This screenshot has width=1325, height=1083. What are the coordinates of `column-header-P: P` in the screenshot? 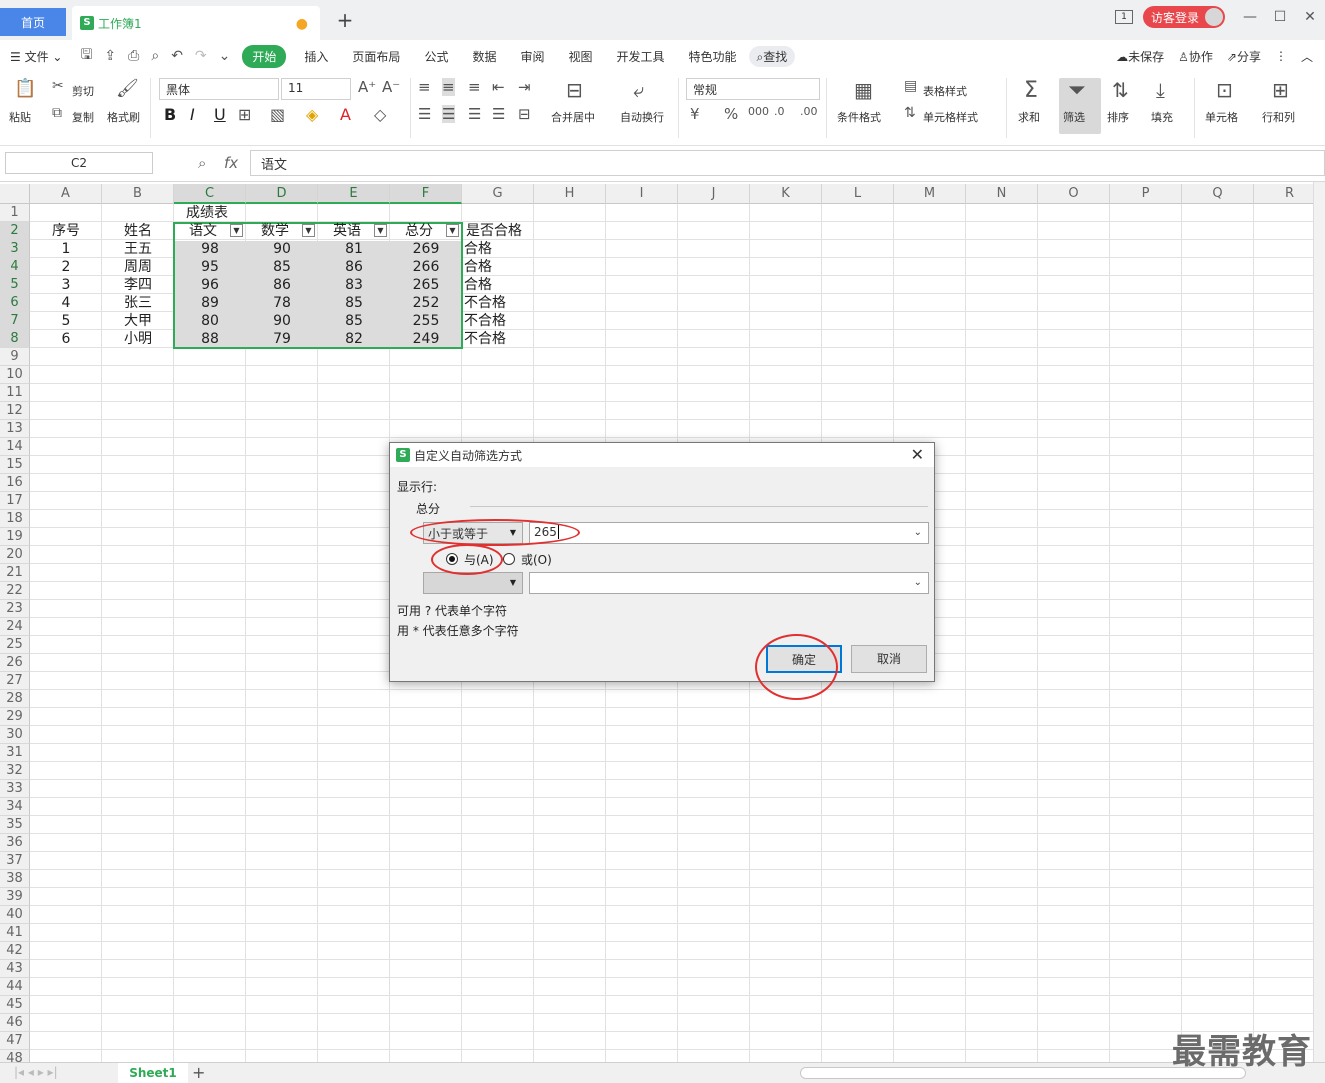 It's located at (1146, 194).